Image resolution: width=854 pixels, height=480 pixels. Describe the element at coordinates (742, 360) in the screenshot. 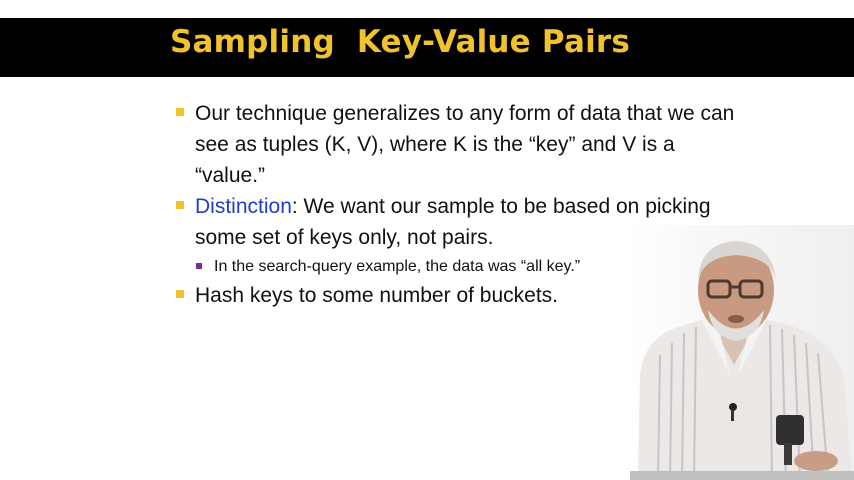

I see `person-icon` at that location.